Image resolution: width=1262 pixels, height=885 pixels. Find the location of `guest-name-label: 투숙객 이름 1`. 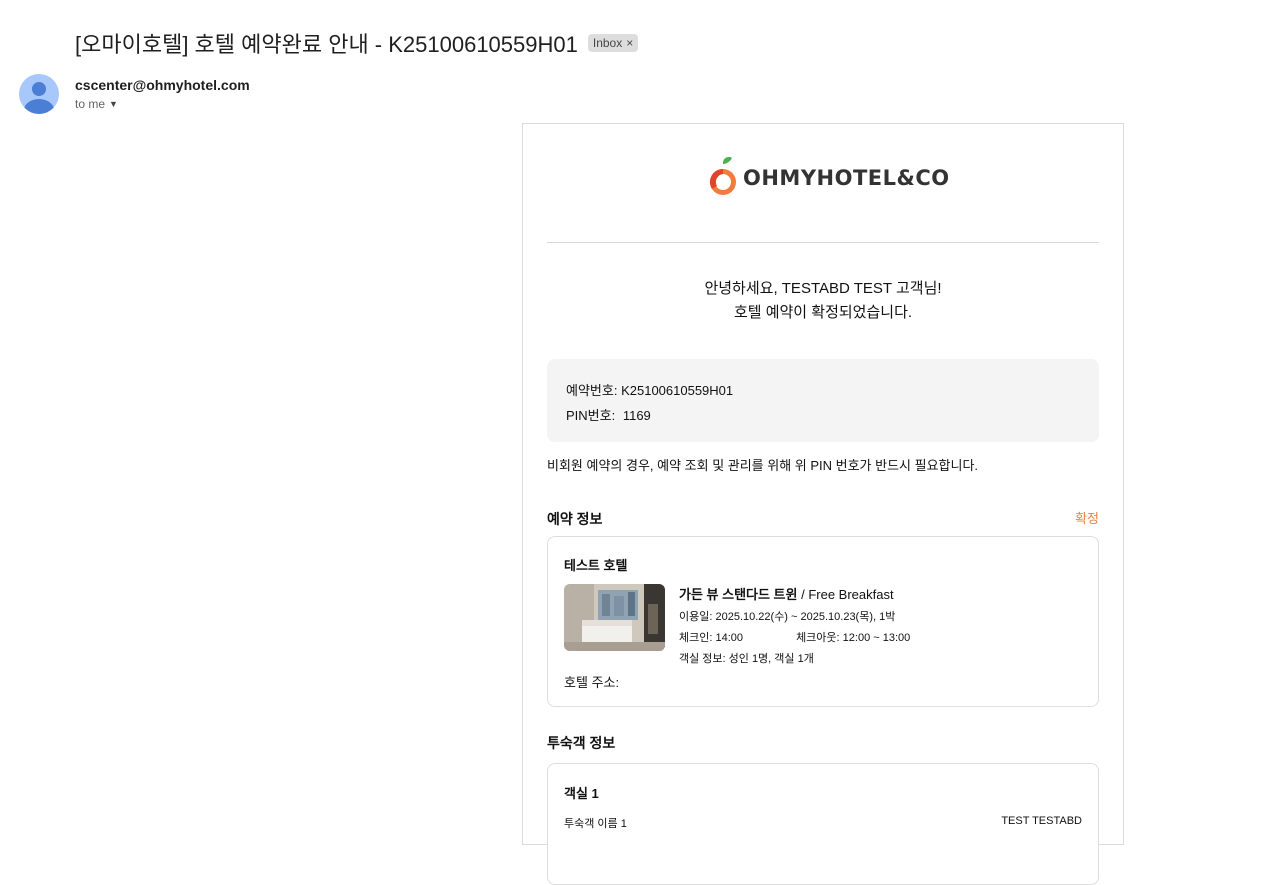

guest-name-label: 투숙객 이름 1 is located at coordinates (595, 824).